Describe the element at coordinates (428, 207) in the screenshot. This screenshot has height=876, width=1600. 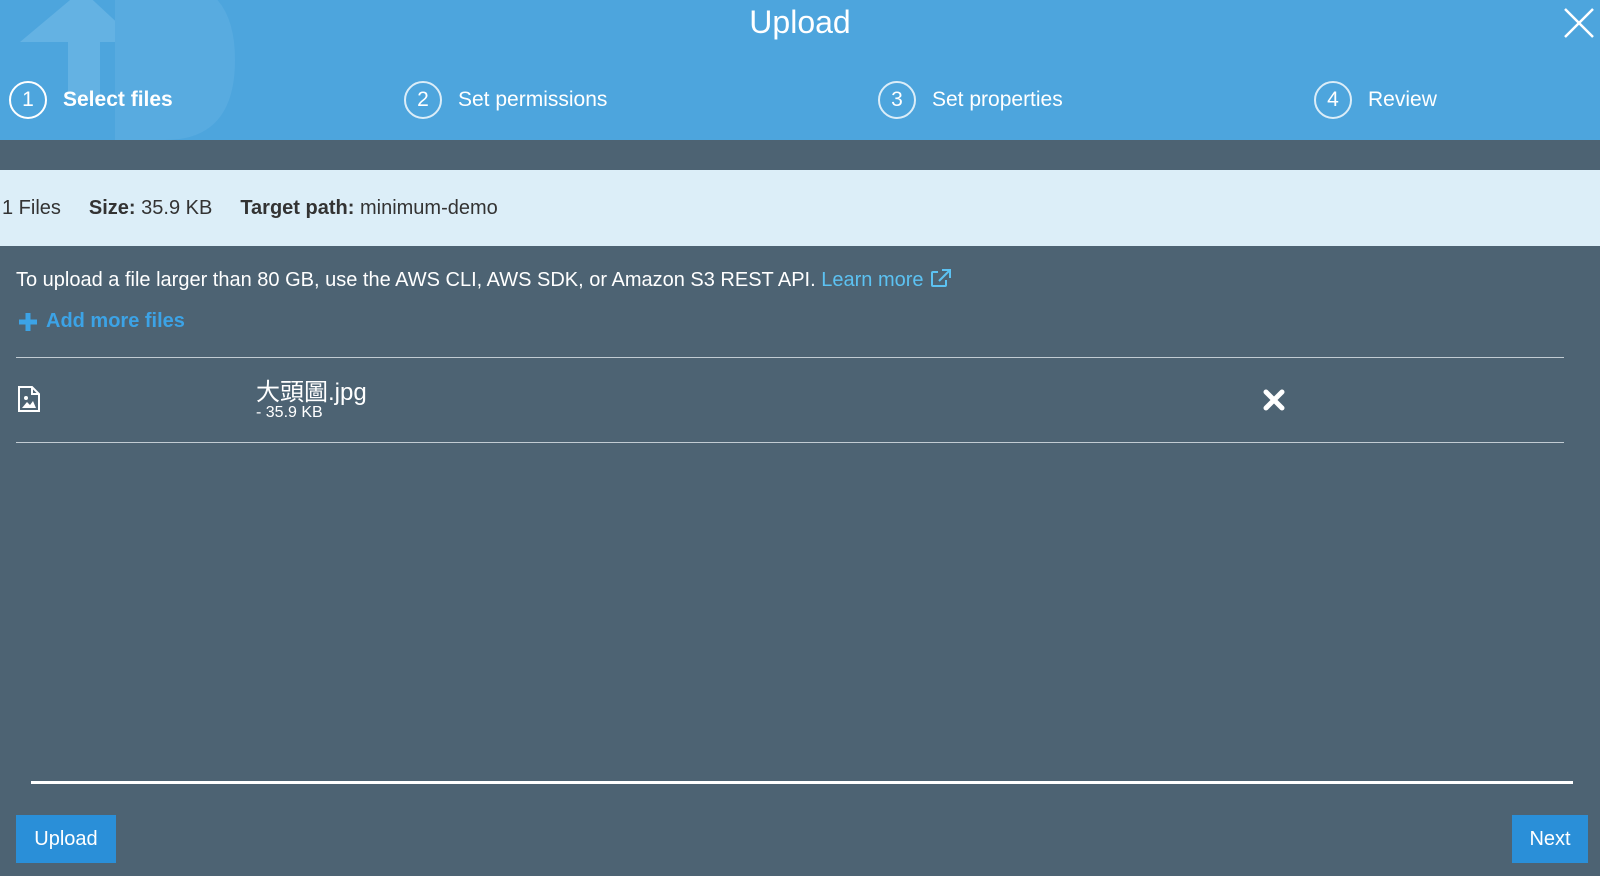
I see `target-path-value: minimum-demo` at that location.